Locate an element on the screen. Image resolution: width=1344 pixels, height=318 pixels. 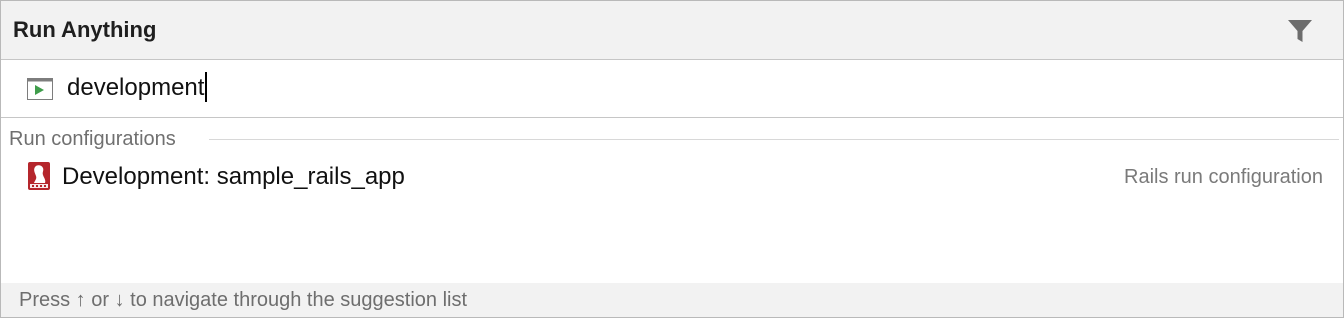
result-label: Development: sample_rails_app is located at coordinates (233, 176).